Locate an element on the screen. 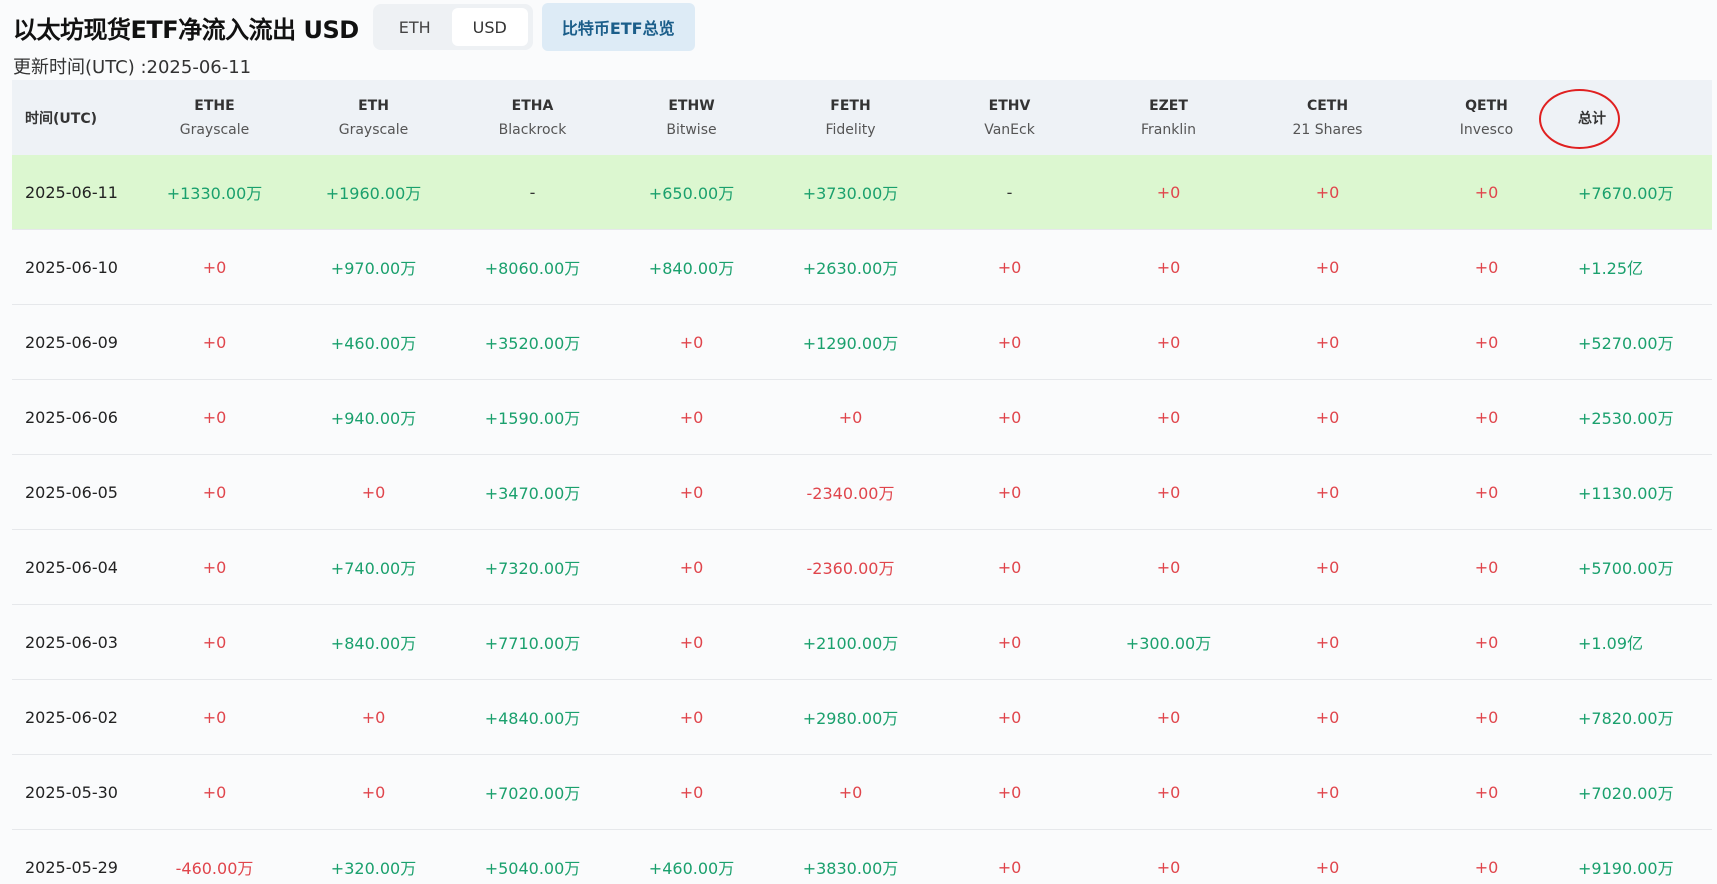 This screenshot has width=1717, height=884. page-title: 以太坊现货ETF净流入流出 USD is located at coordinates (186, 29).